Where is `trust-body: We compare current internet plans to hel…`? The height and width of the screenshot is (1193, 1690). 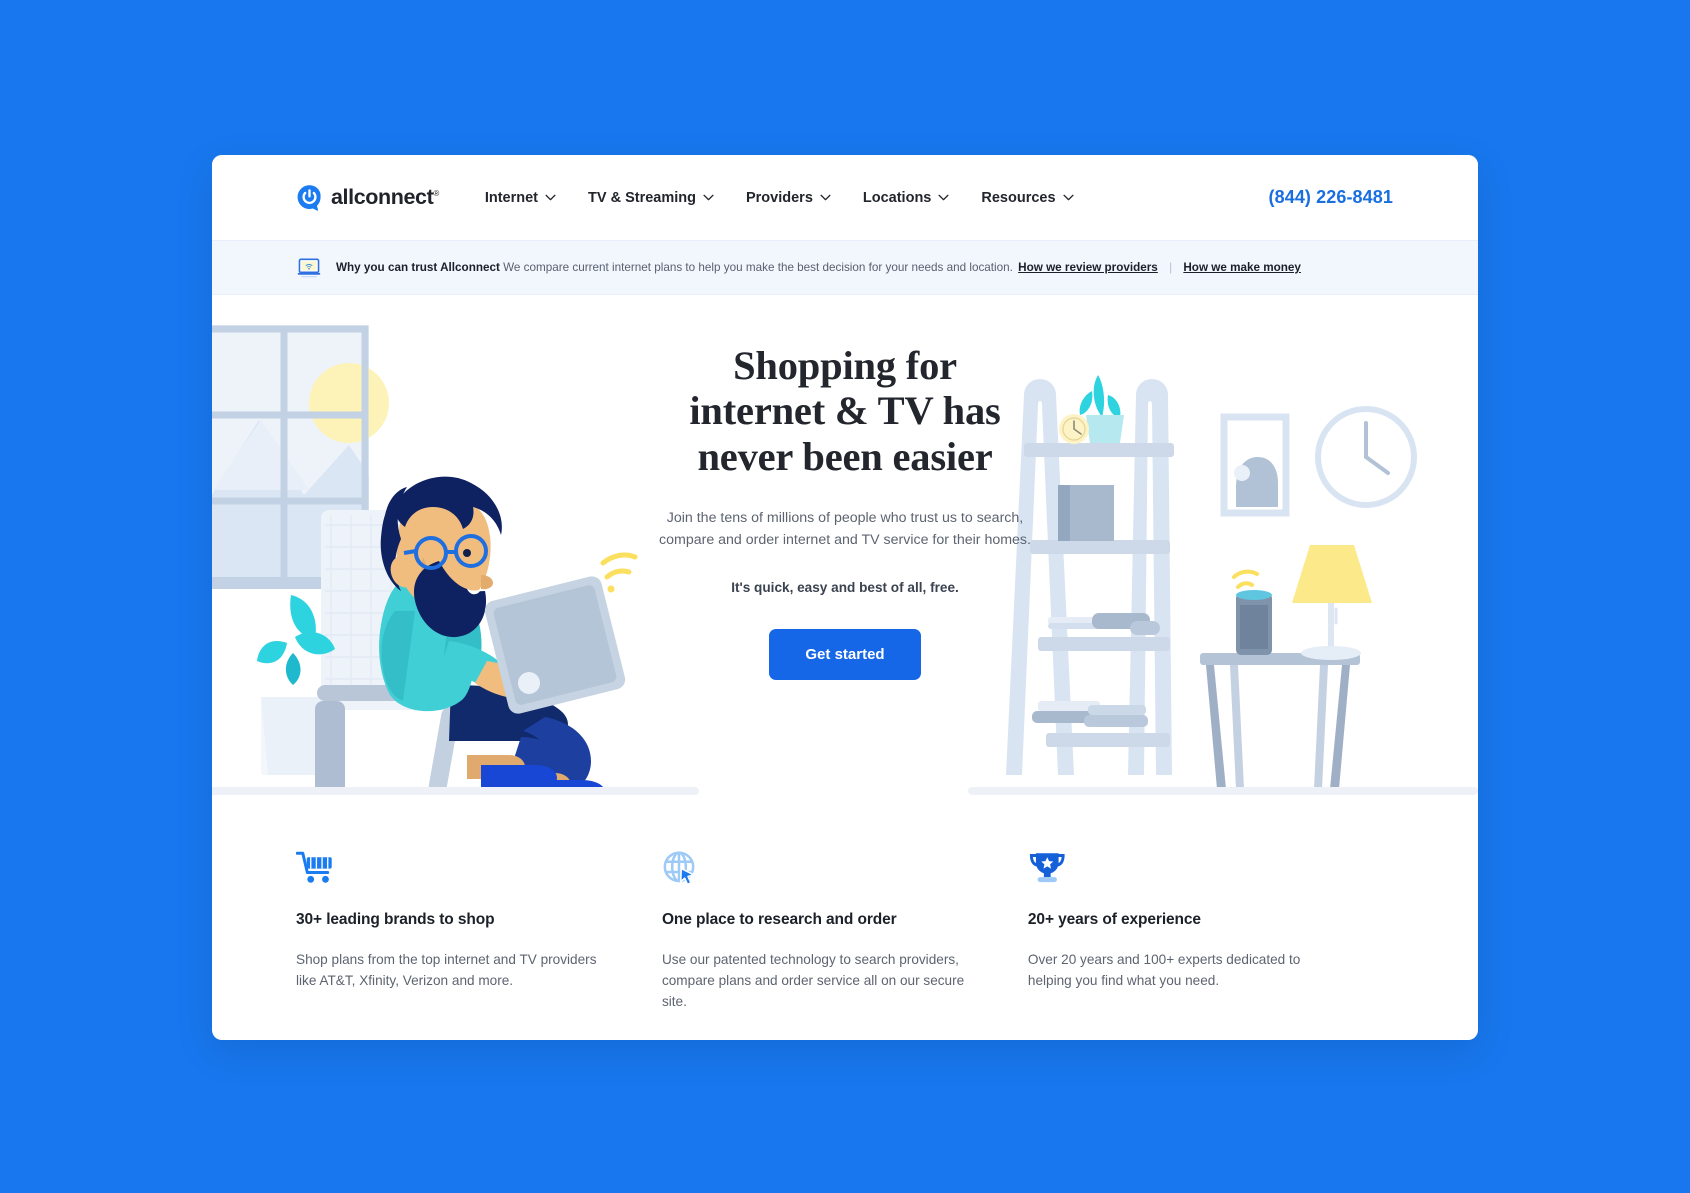
trust-body: We compare current internet plans to hel… is located at coordinates (758, 267).